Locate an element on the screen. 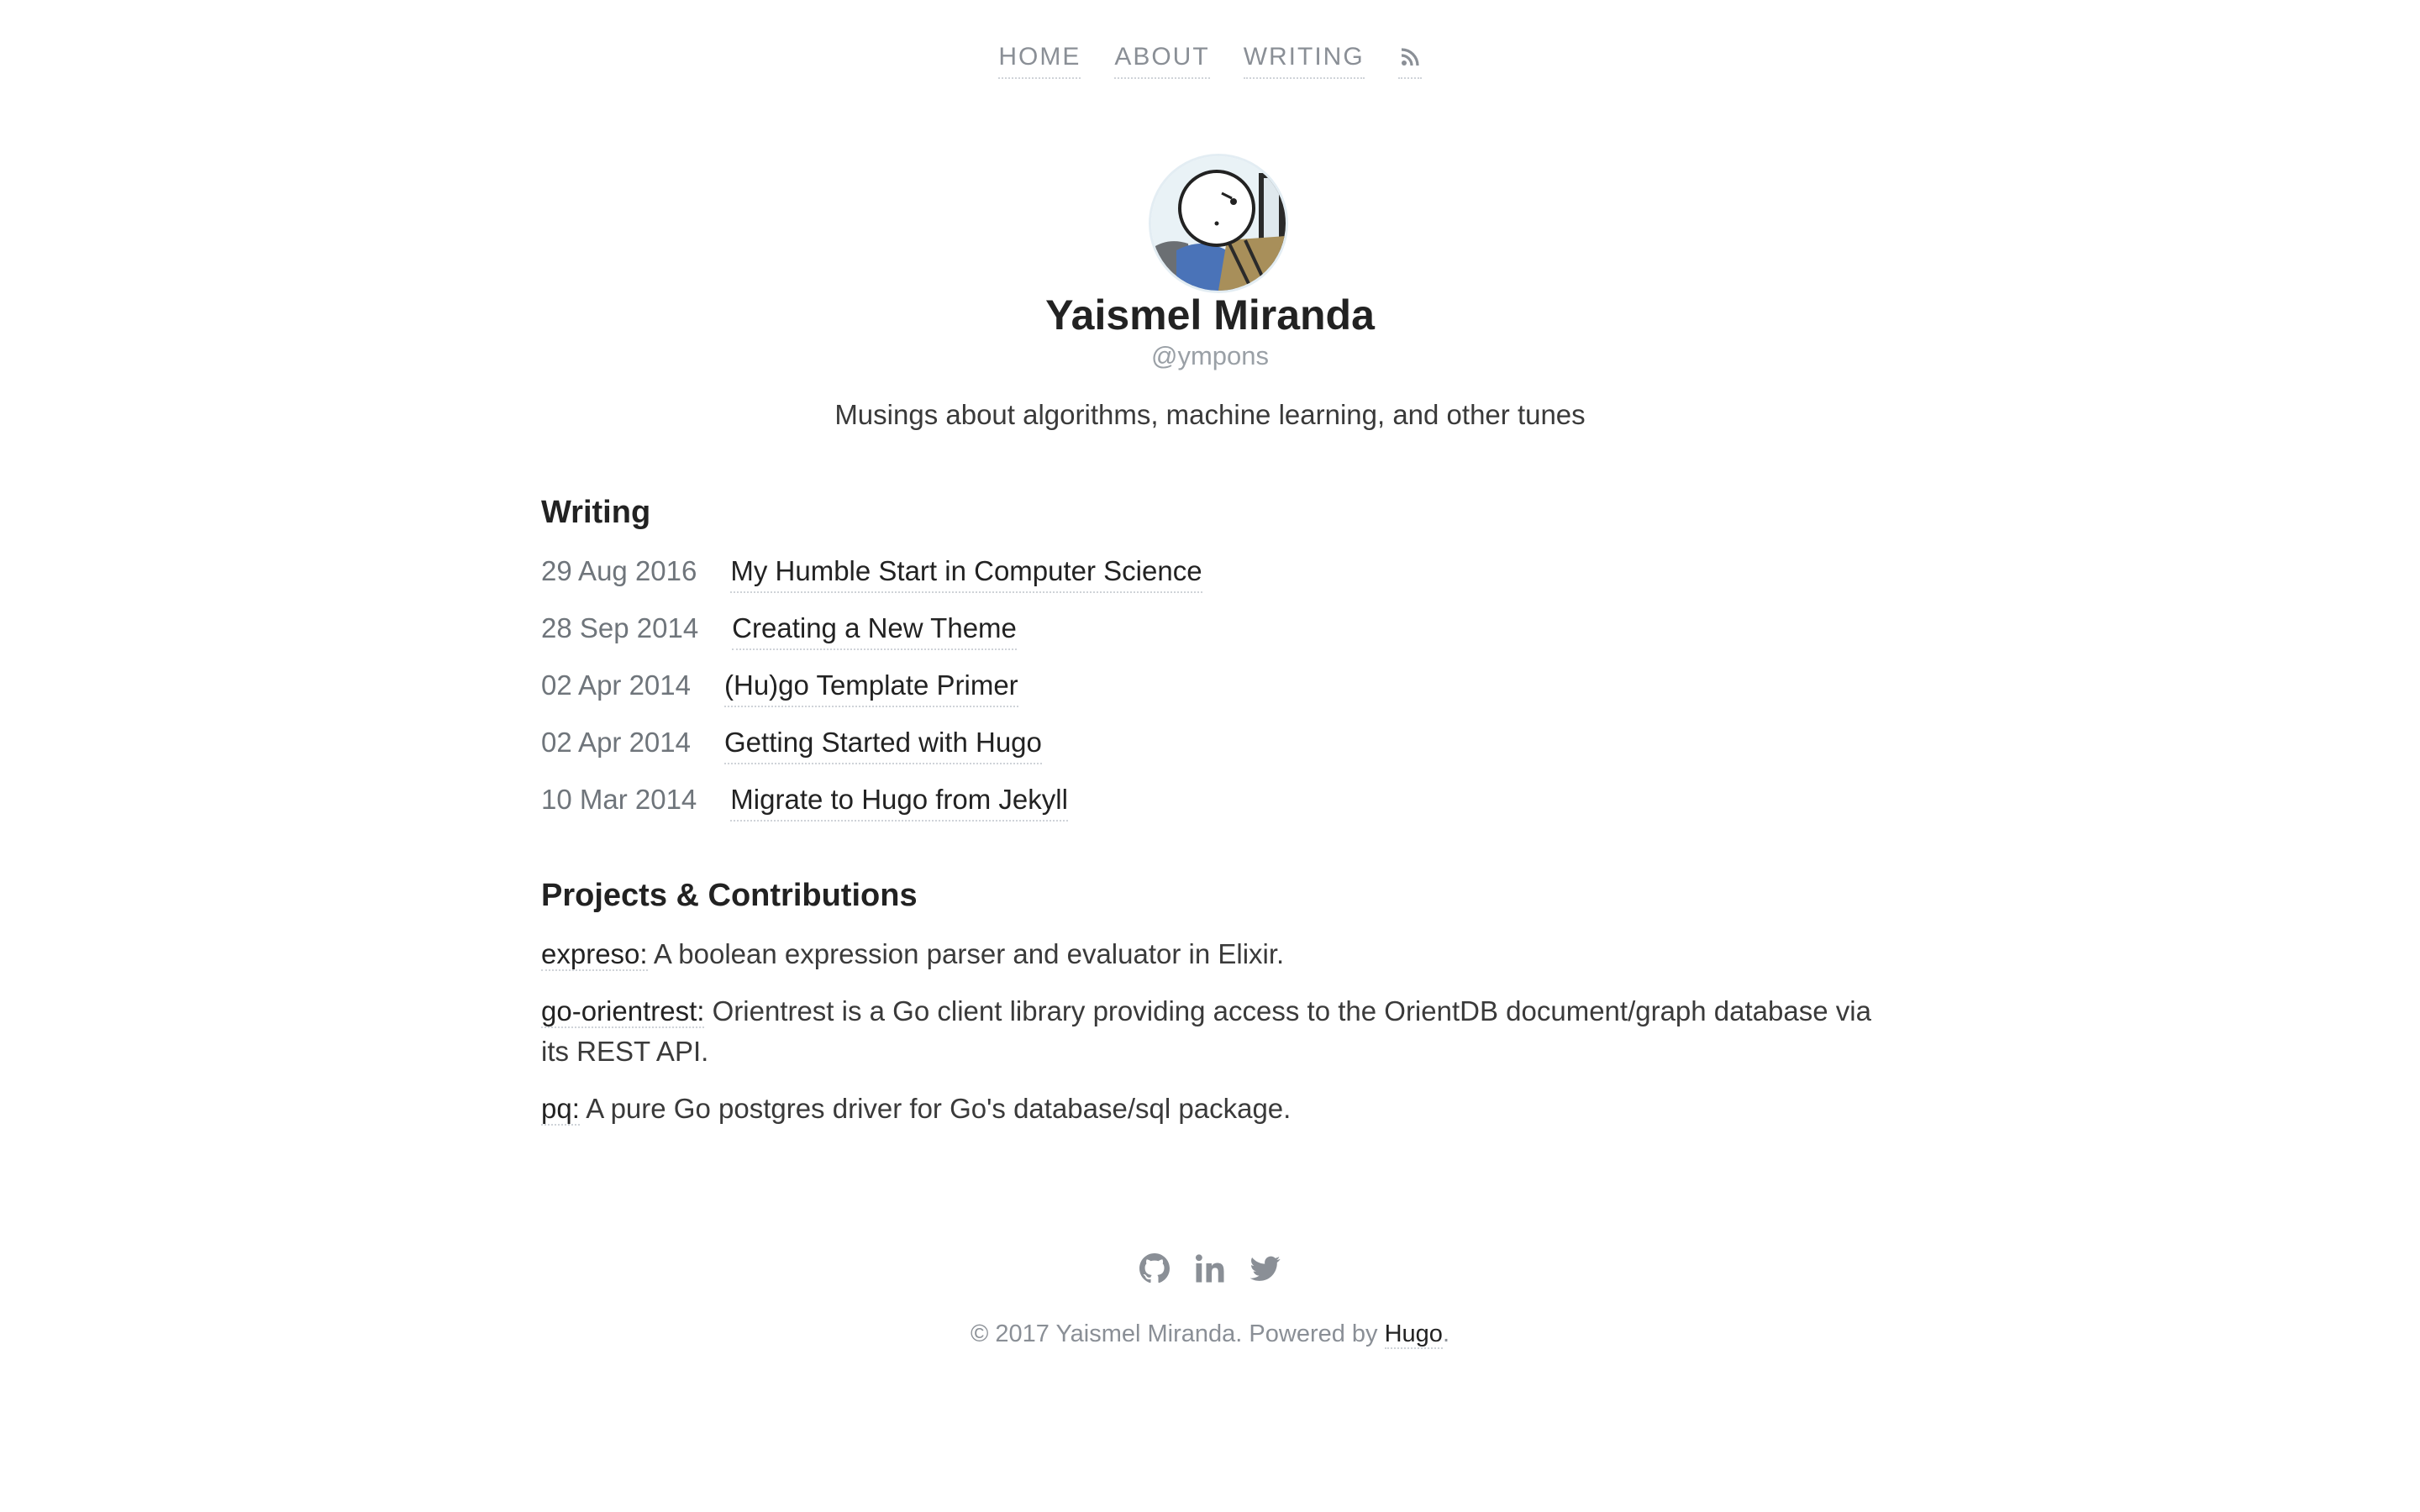  nav-home-link: HOME is located at coordinates (1040, 59).